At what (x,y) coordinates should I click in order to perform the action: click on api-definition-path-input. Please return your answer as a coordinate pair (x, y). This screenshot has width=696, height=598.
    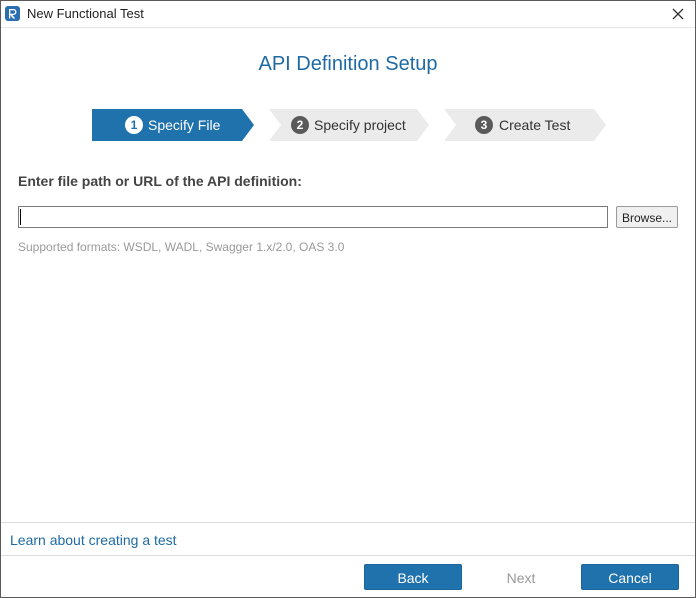
    Looking at the image, I should click on (313, 217).